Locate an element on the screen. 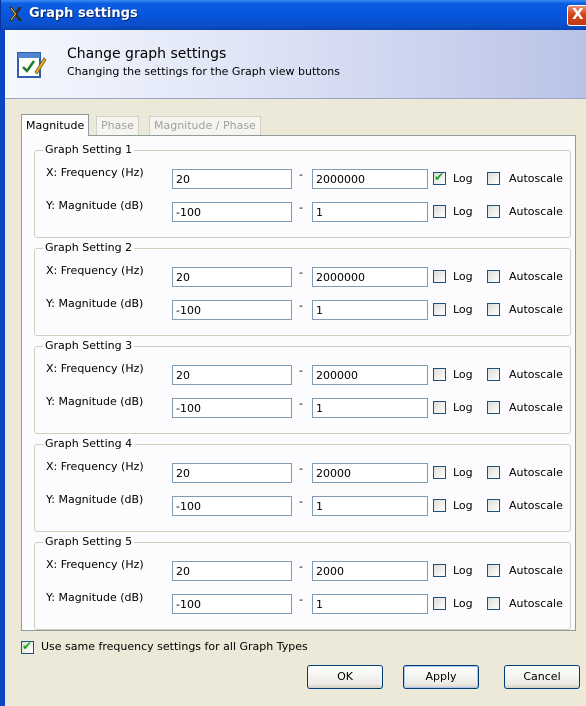 This screenshot has height=706, width=586. group-title: Graph Setting 5 is located at coordinates (89, 541).